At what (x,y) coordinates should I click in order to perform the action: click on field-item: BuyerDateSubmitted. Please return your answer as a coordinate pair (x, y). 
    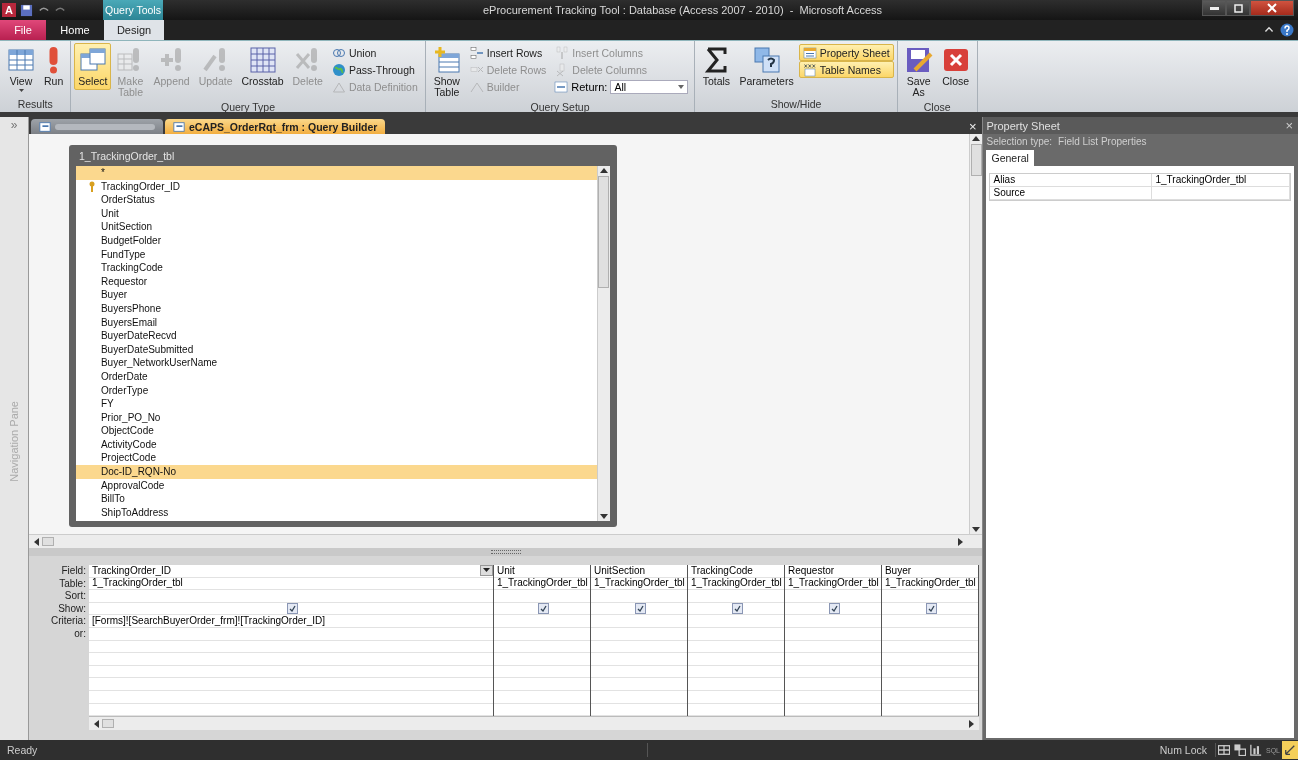
    Looking at the image, I should click on (336, 349).